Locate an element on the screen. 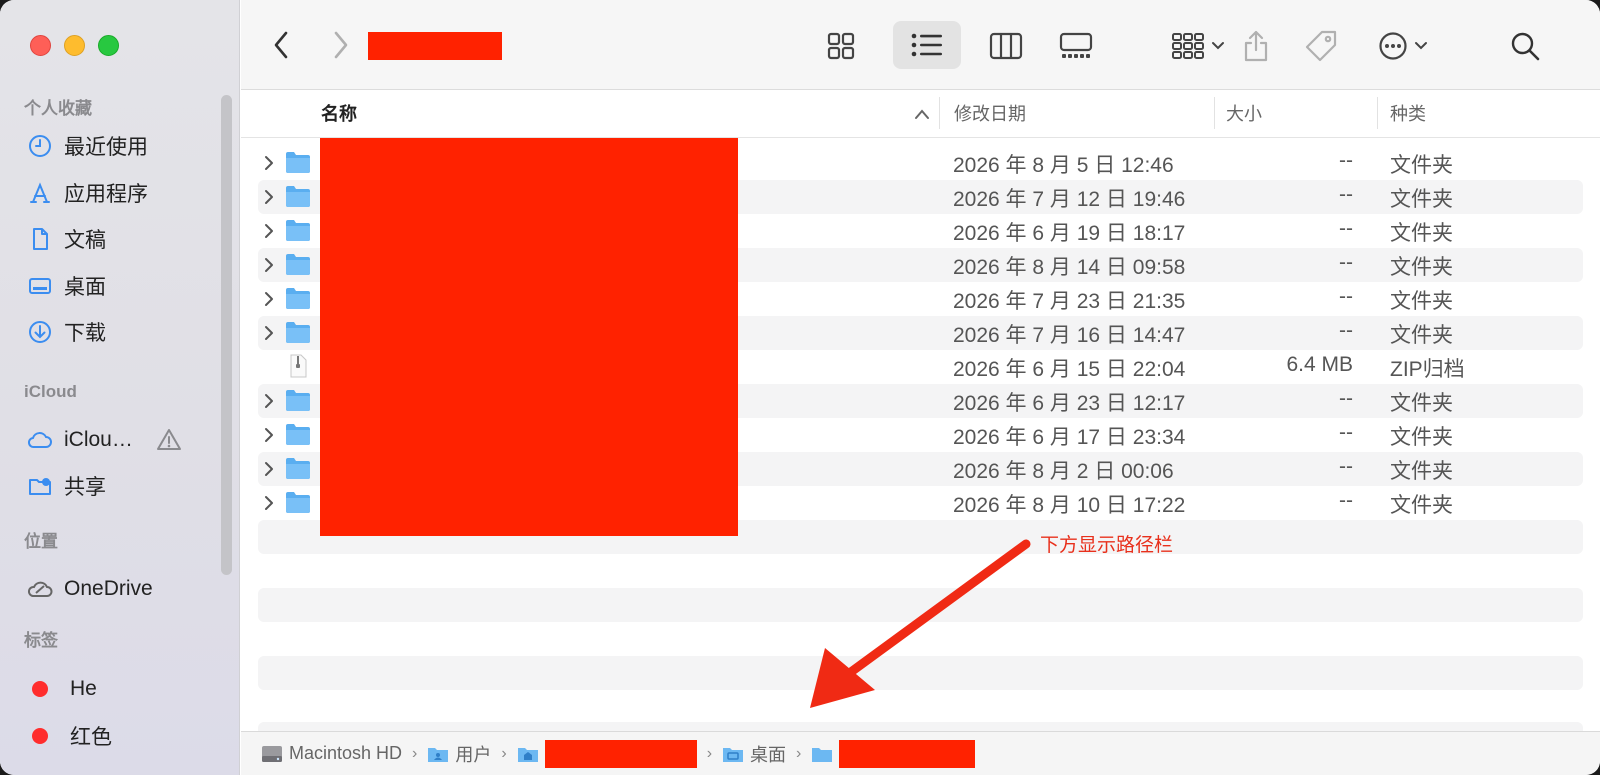 This screenshot has width=1600, height=775. forward-button is located at coordinates (341, 45).